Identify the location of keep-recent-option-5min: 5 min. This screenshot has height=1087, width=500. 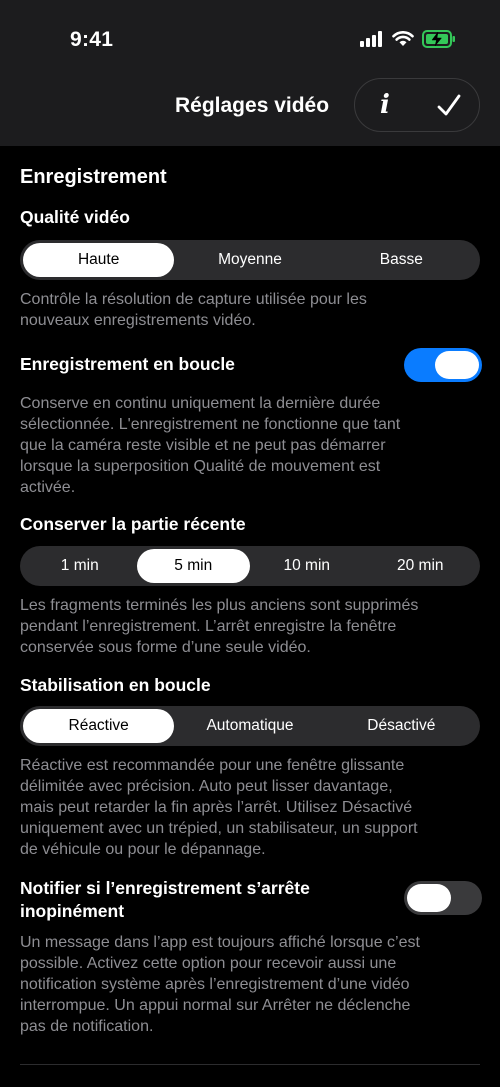
(193, 566).